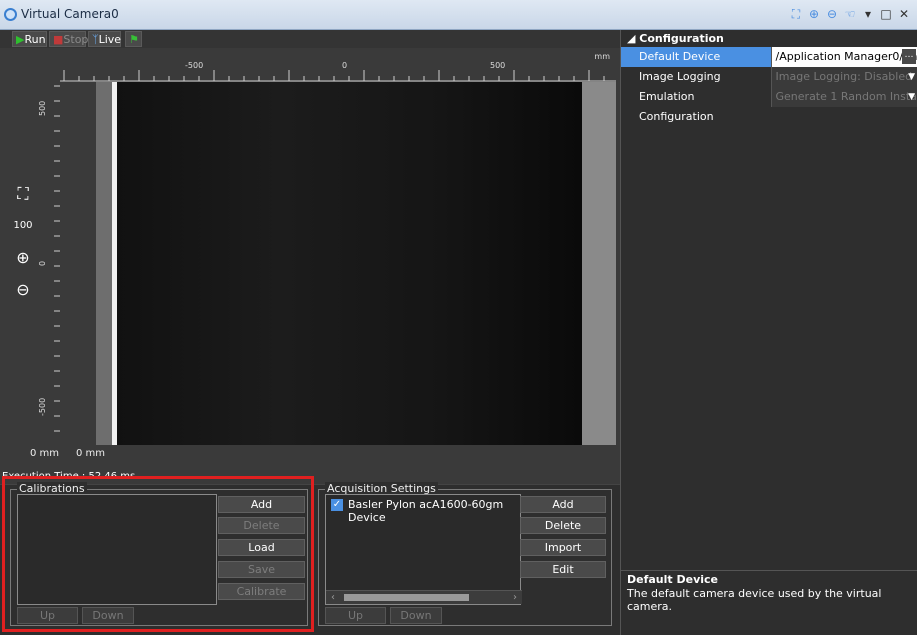  I want to click on ruler-left-label: 500, so click(42, 108).